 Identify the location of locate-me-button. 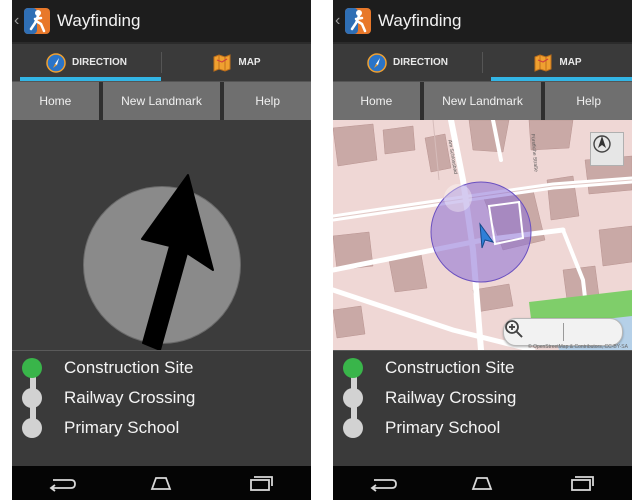
(607, 149).